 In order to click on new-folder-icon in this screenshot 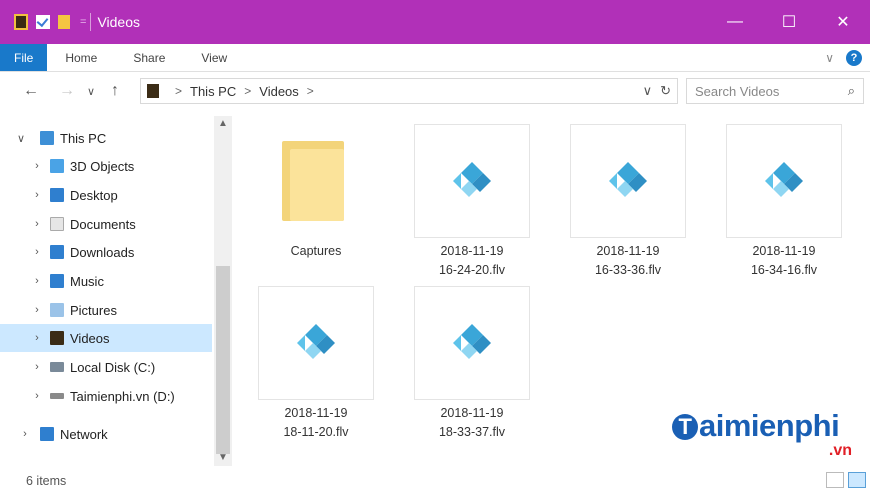, I will do `click(64, 22)`.